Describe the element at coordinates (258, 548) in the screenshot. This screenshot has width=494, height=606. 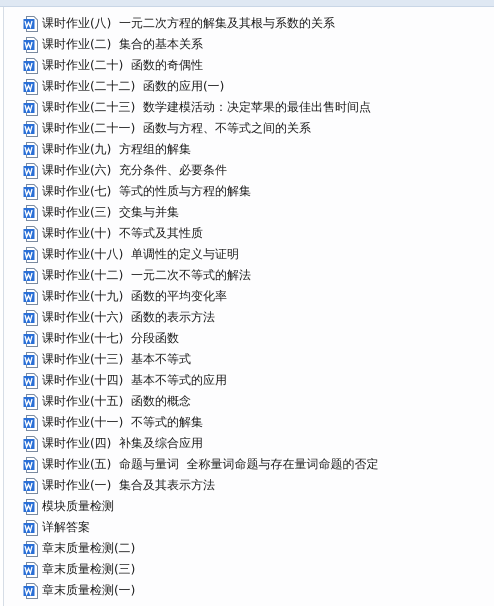
I see `file-item: 章末质量检测(二)` at that location.